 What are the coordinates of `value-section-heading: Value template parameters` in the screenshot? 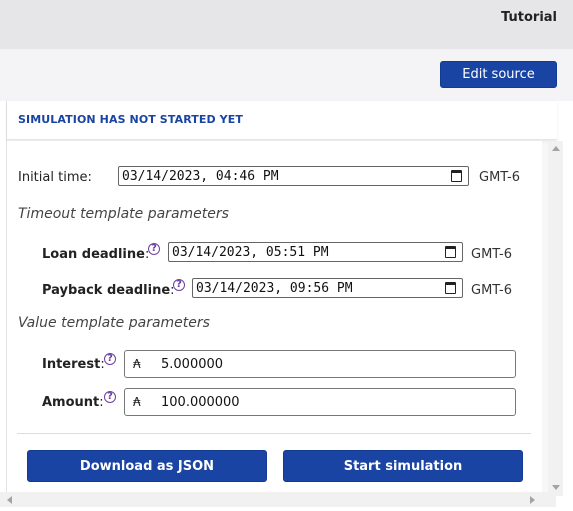 It's located at (114, 323).